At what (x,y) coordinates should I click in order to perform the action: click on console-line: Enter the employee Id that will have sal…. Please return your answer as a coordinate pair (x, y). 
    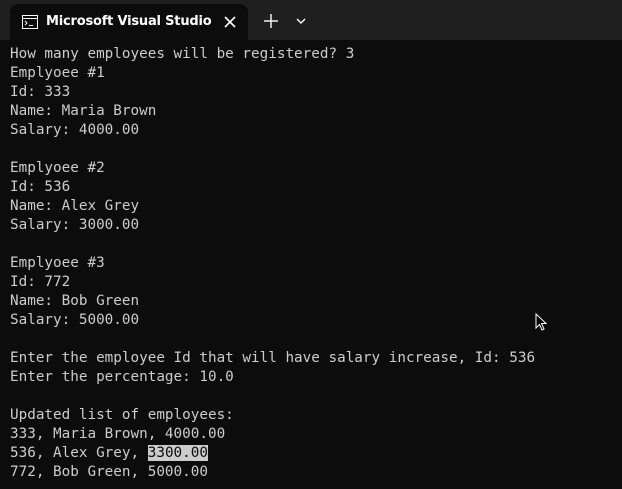
    Looking at the image, I should click on (273, 358).